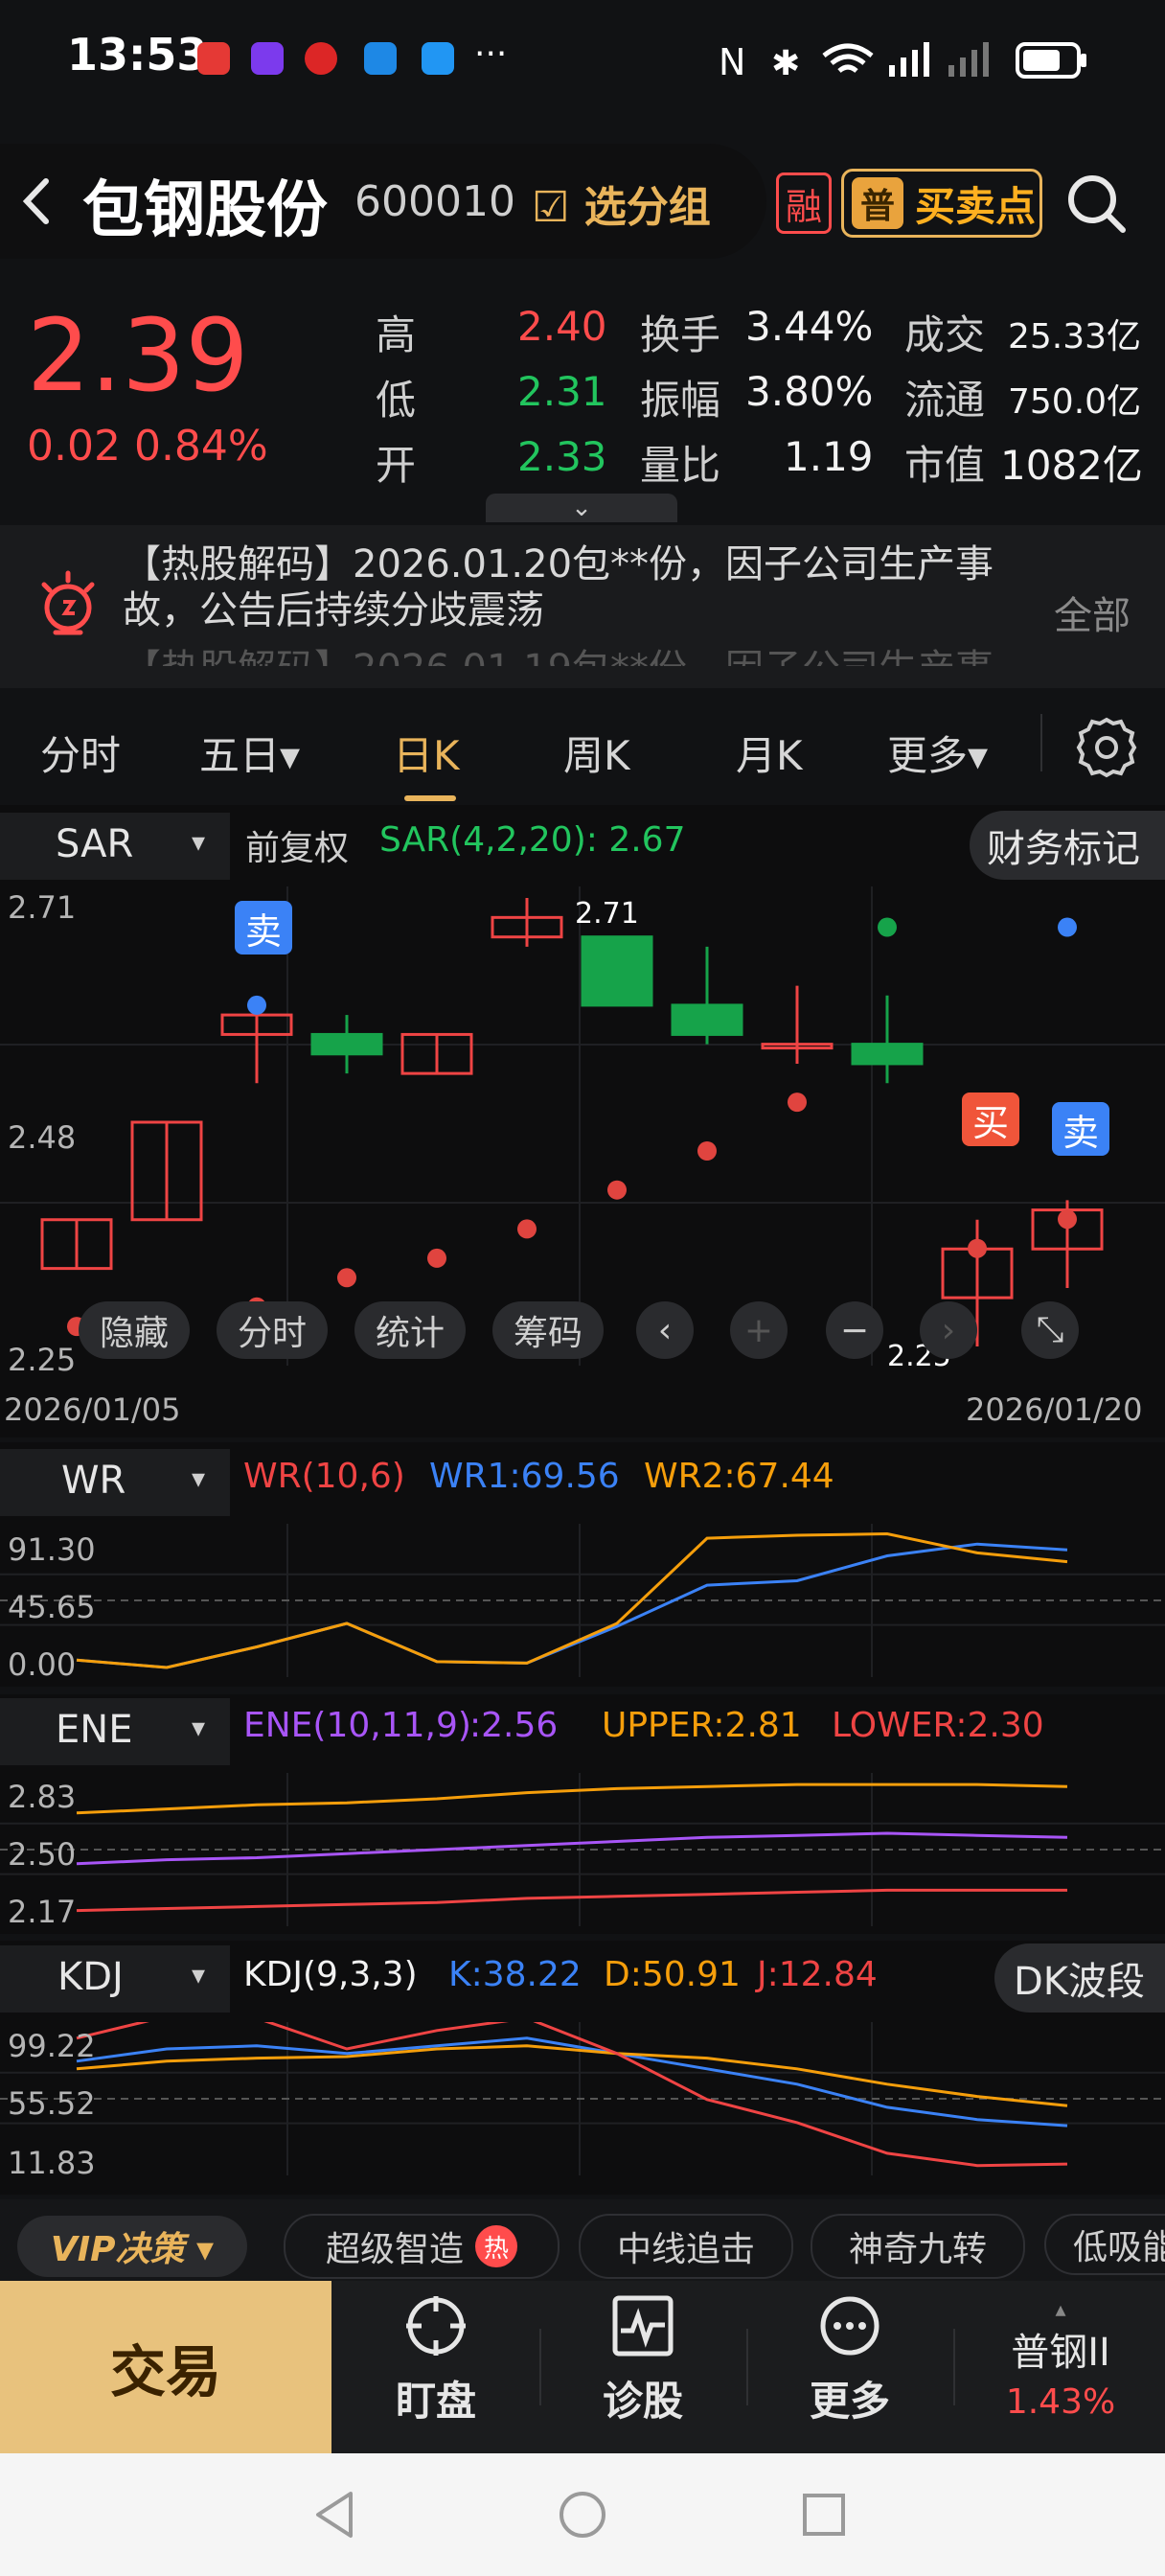 This screenshot has height=2576, width=1165. I want to click on amplitude-value: 3.80%, so click(810, 391).